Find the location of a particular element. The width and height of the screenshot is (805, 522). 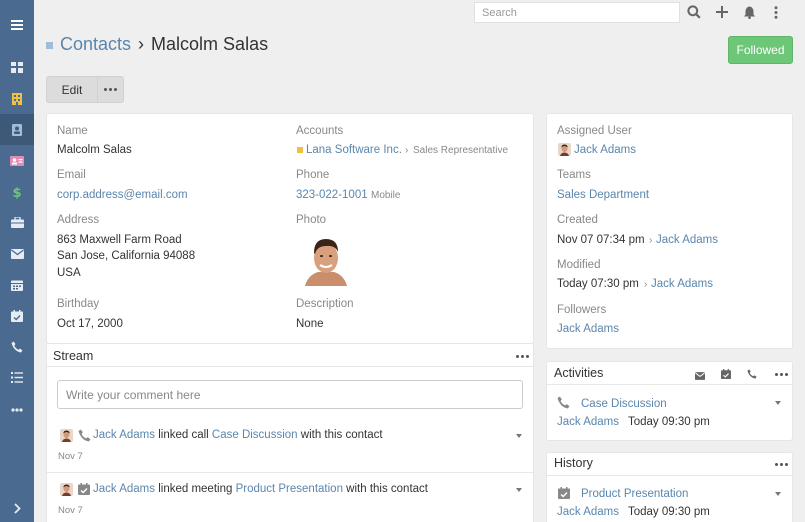

expand-sidebar-chevron-icon is located at coordinates (17, 507).